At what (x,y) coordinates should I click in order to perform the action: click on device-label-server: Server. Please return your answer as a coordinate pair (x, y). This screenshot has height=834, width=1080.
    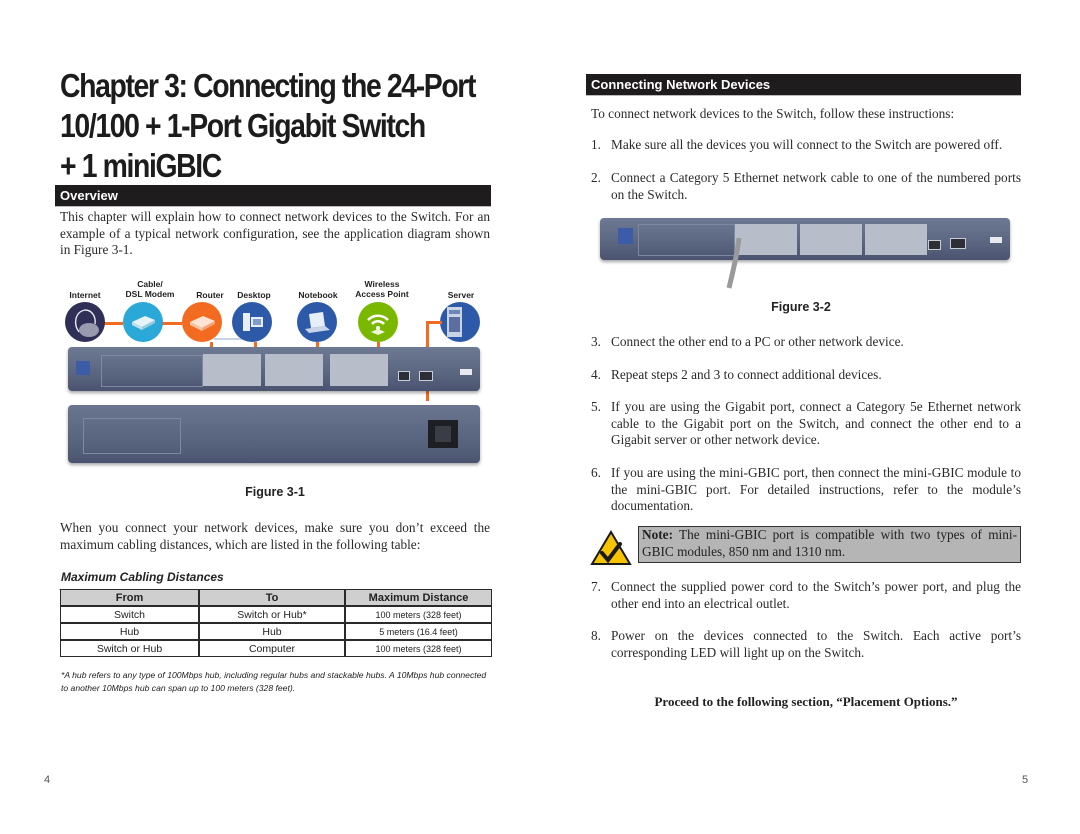
    Looking at the image, I should click on (461, 295).